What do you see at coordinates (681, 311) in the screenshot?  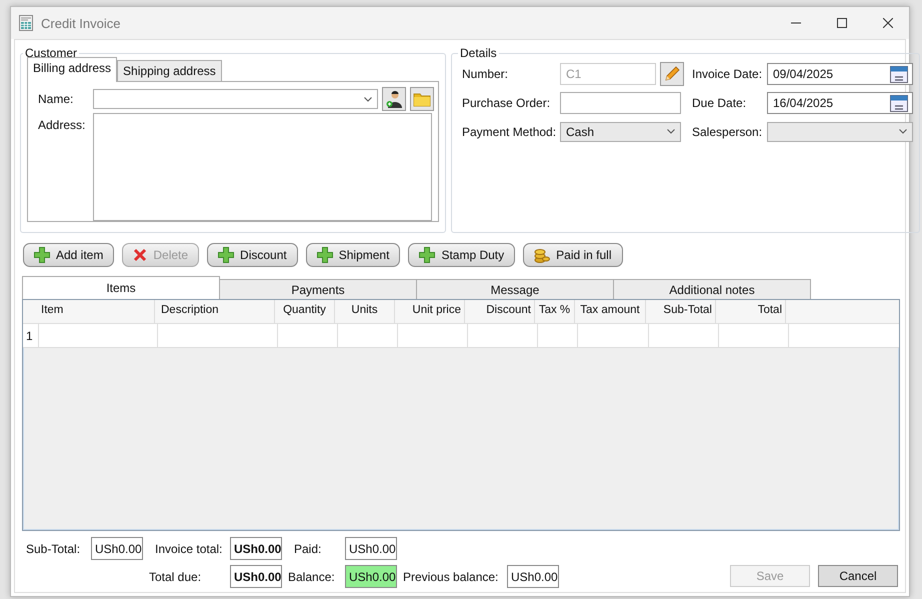 I see `column-header: Sub-Total` at bounding box center [681, 311].